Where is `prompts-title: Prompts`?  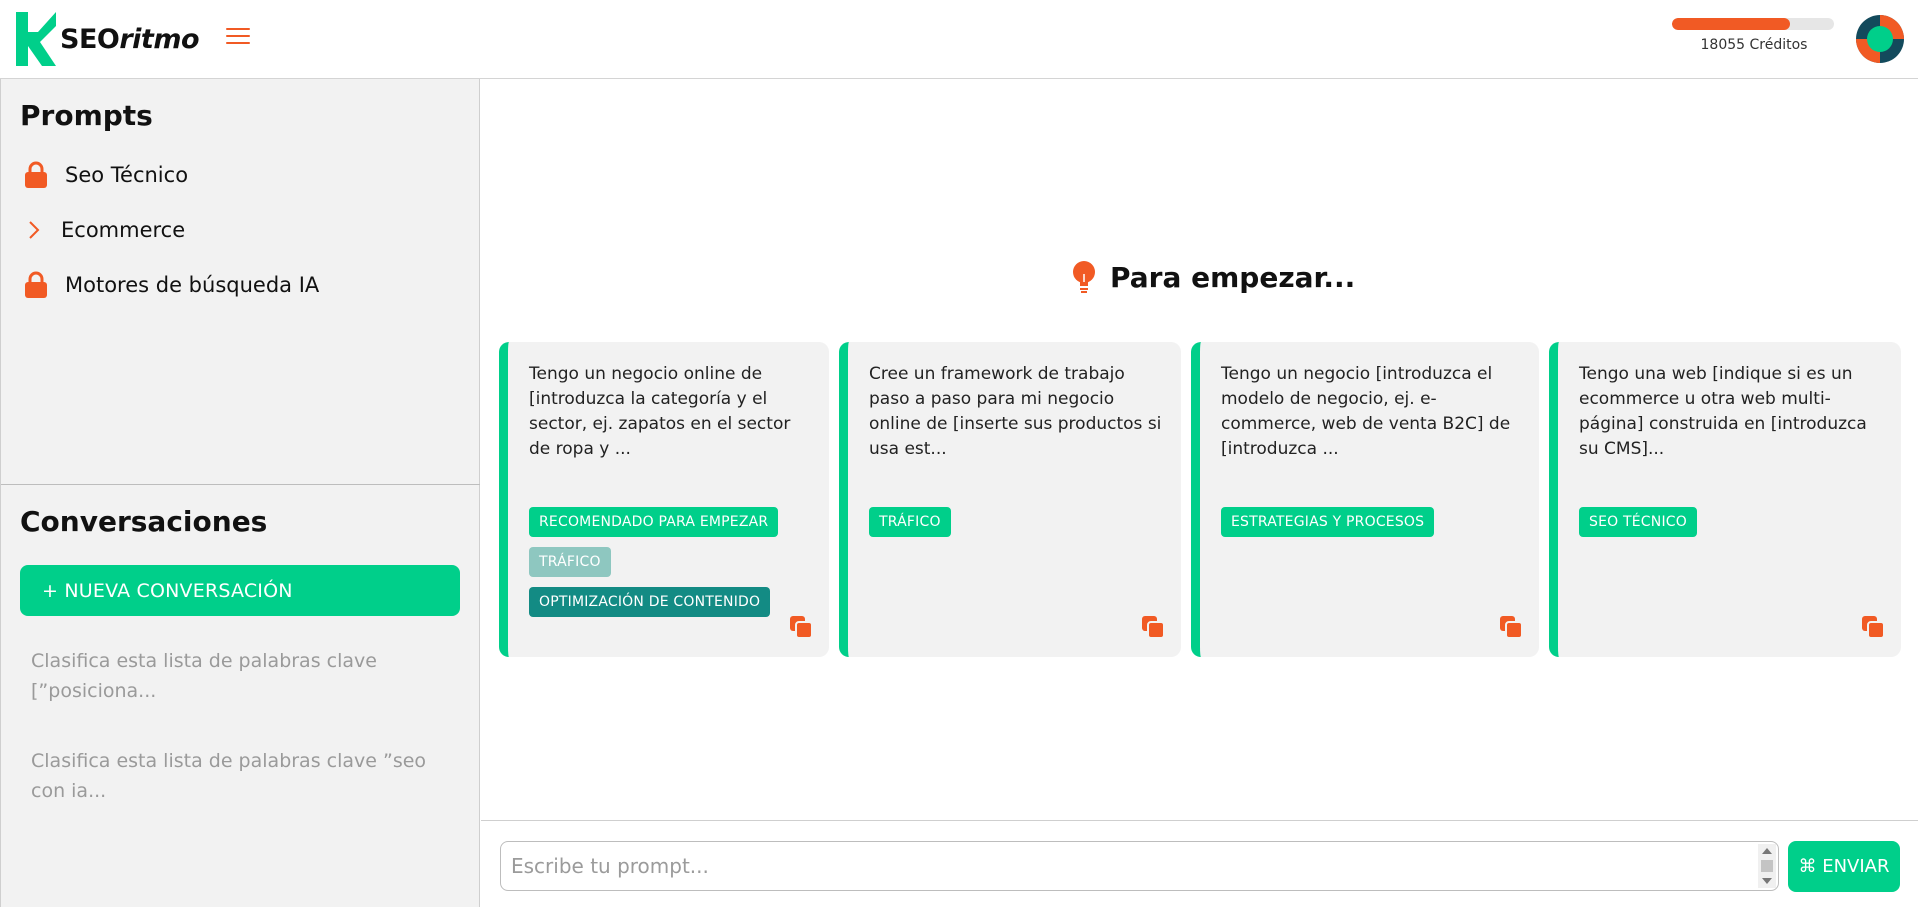 prompts-title: Prompts is located at coordinates (86, 115).